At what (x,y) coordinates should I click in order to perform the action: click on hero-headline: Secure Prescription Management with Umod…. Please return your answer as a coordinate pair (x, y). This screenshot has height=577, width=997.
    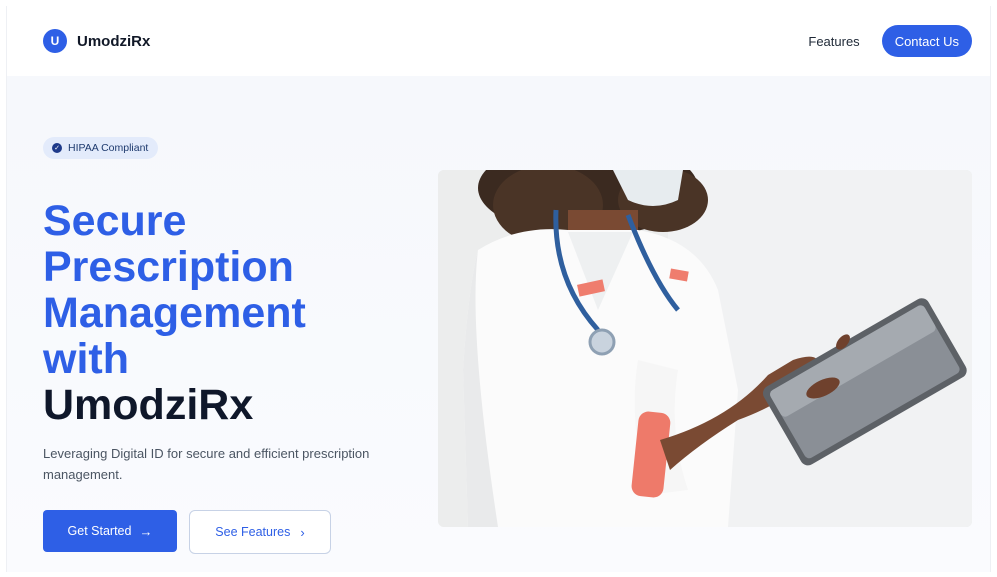
    Looking at the image, I should click on (223, 313).